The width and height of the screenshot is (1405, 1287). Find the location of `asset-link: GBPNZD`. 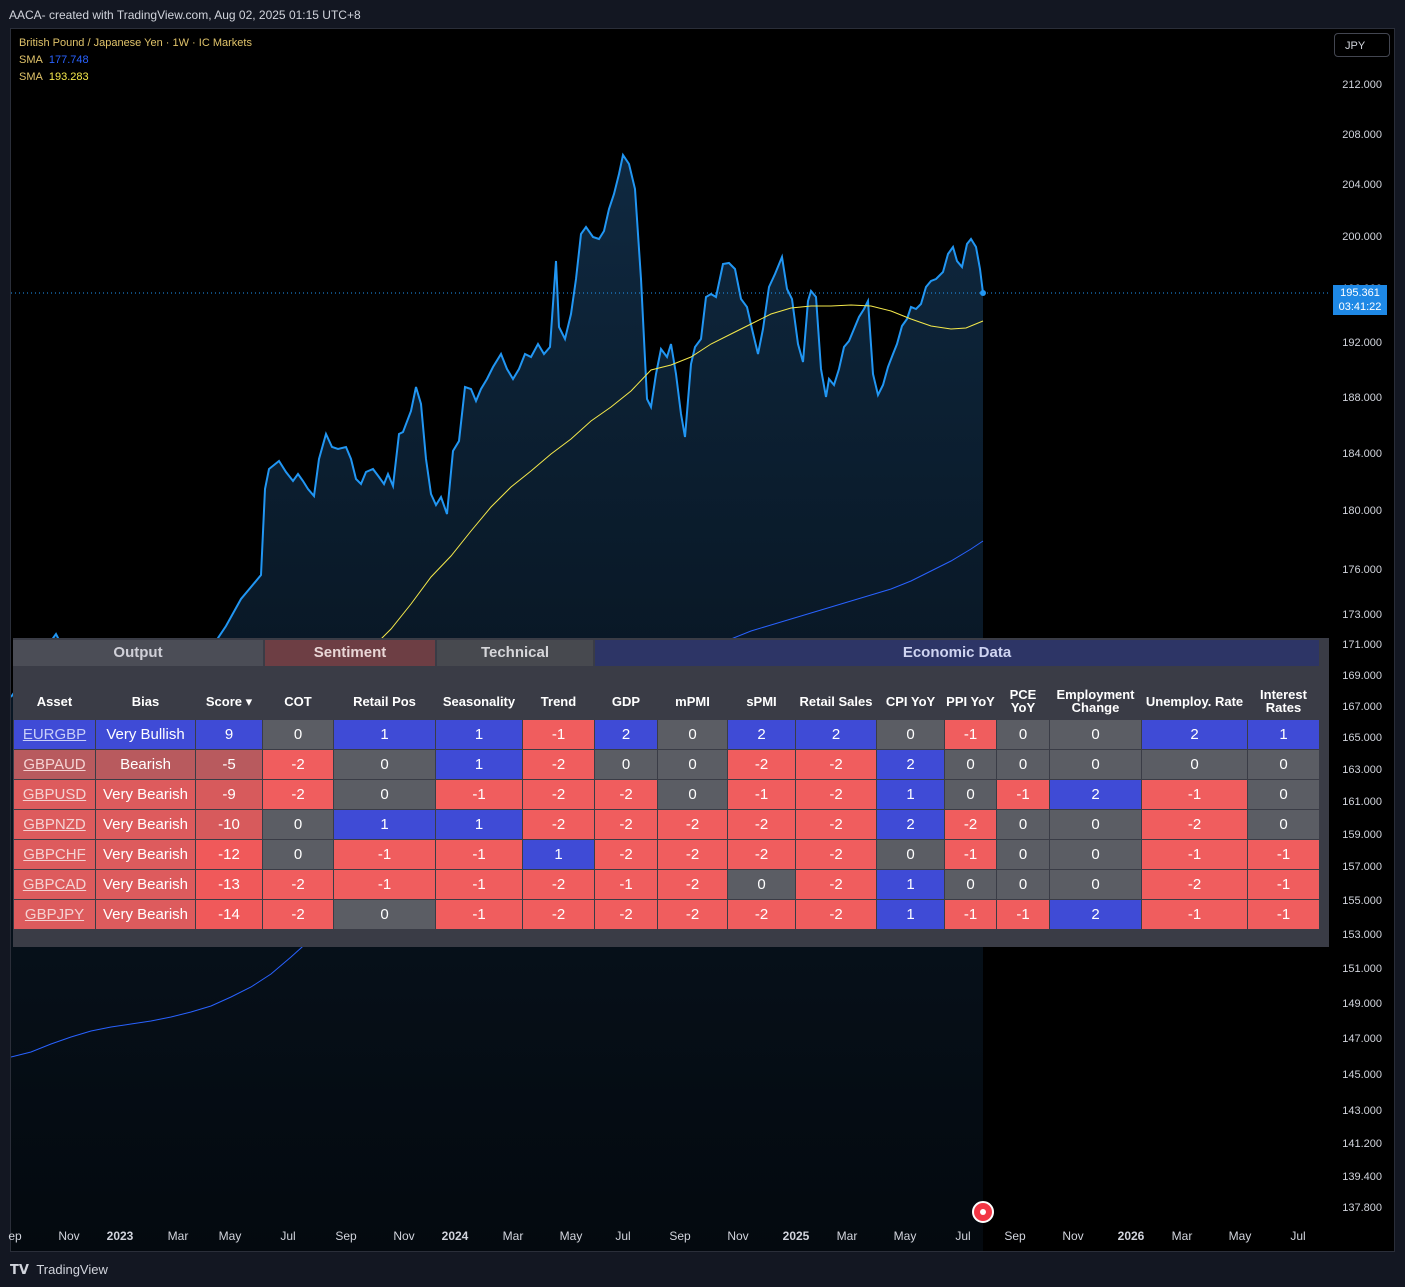

asset-link: GBPNZD is located at coordinates (54, 824).